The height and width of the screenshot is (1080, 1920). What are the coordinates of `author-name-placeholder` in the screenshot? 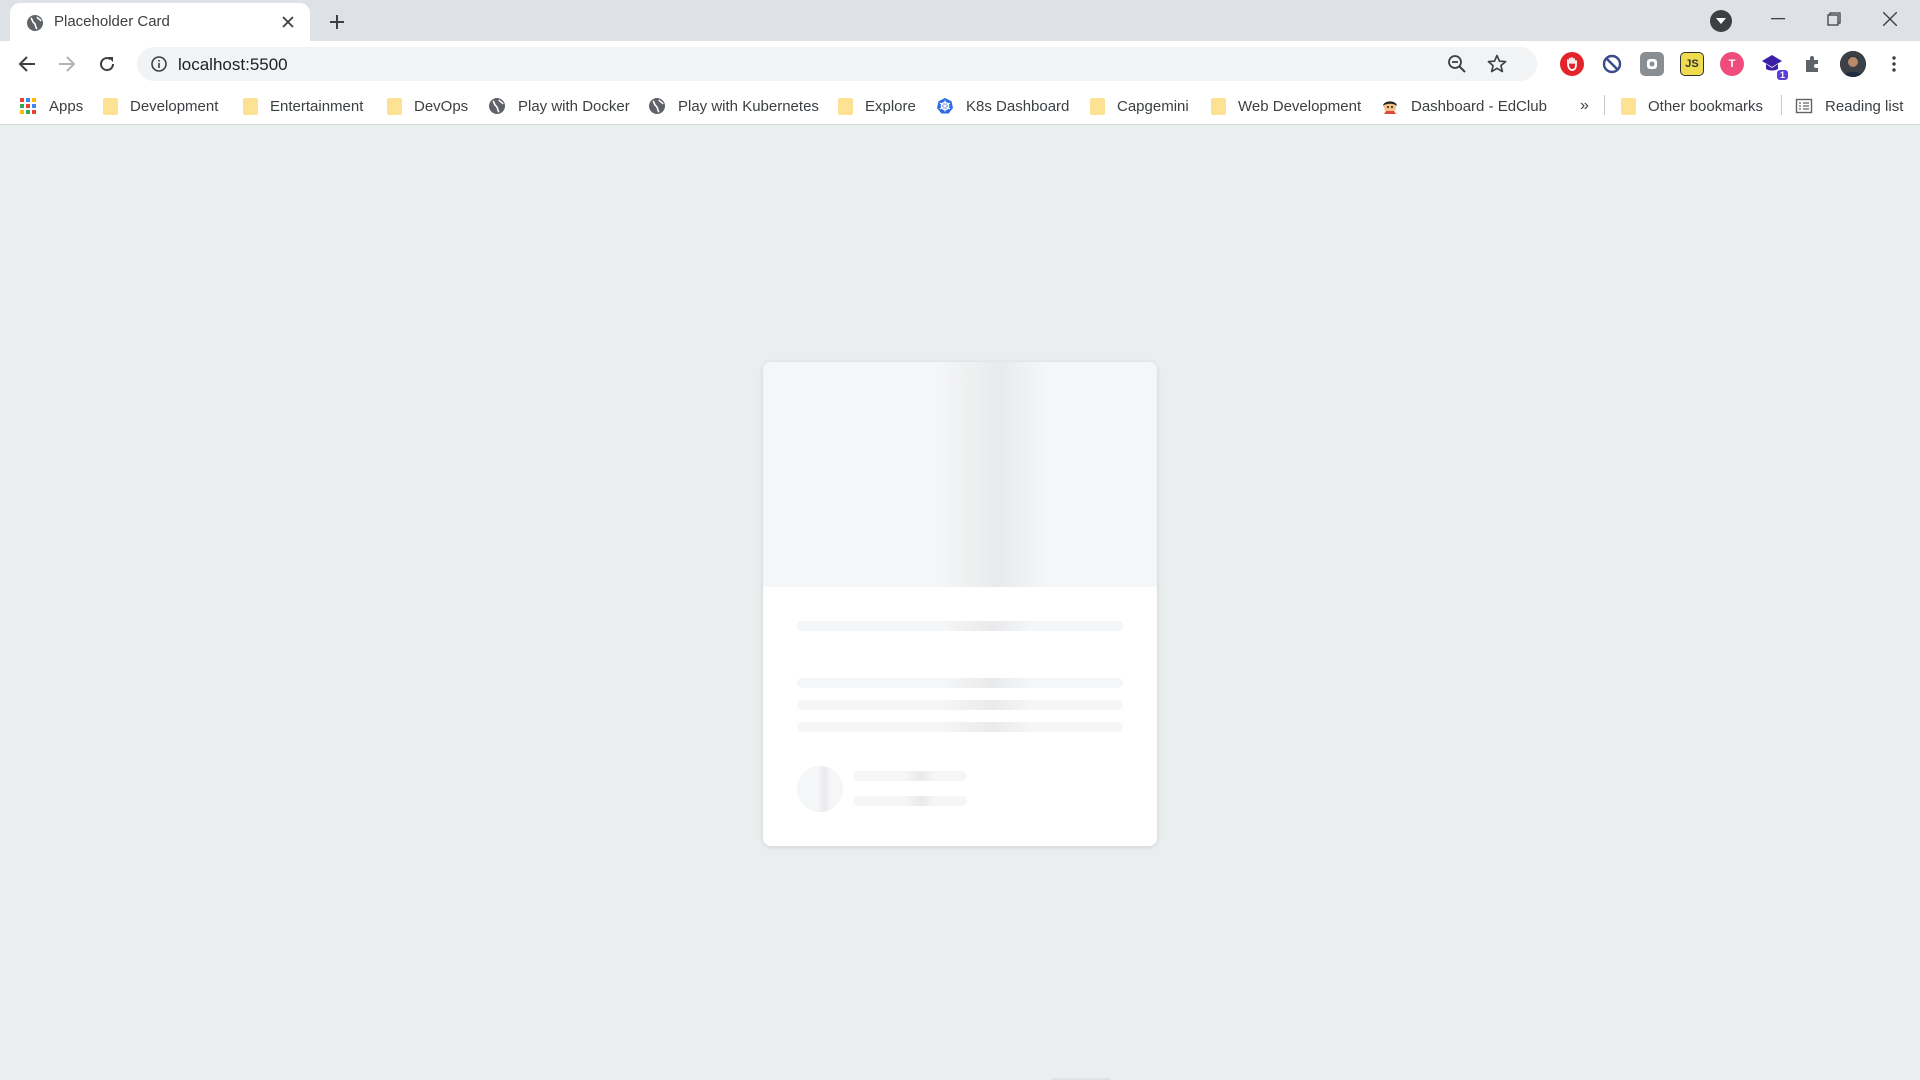 It's located at (910, 776).